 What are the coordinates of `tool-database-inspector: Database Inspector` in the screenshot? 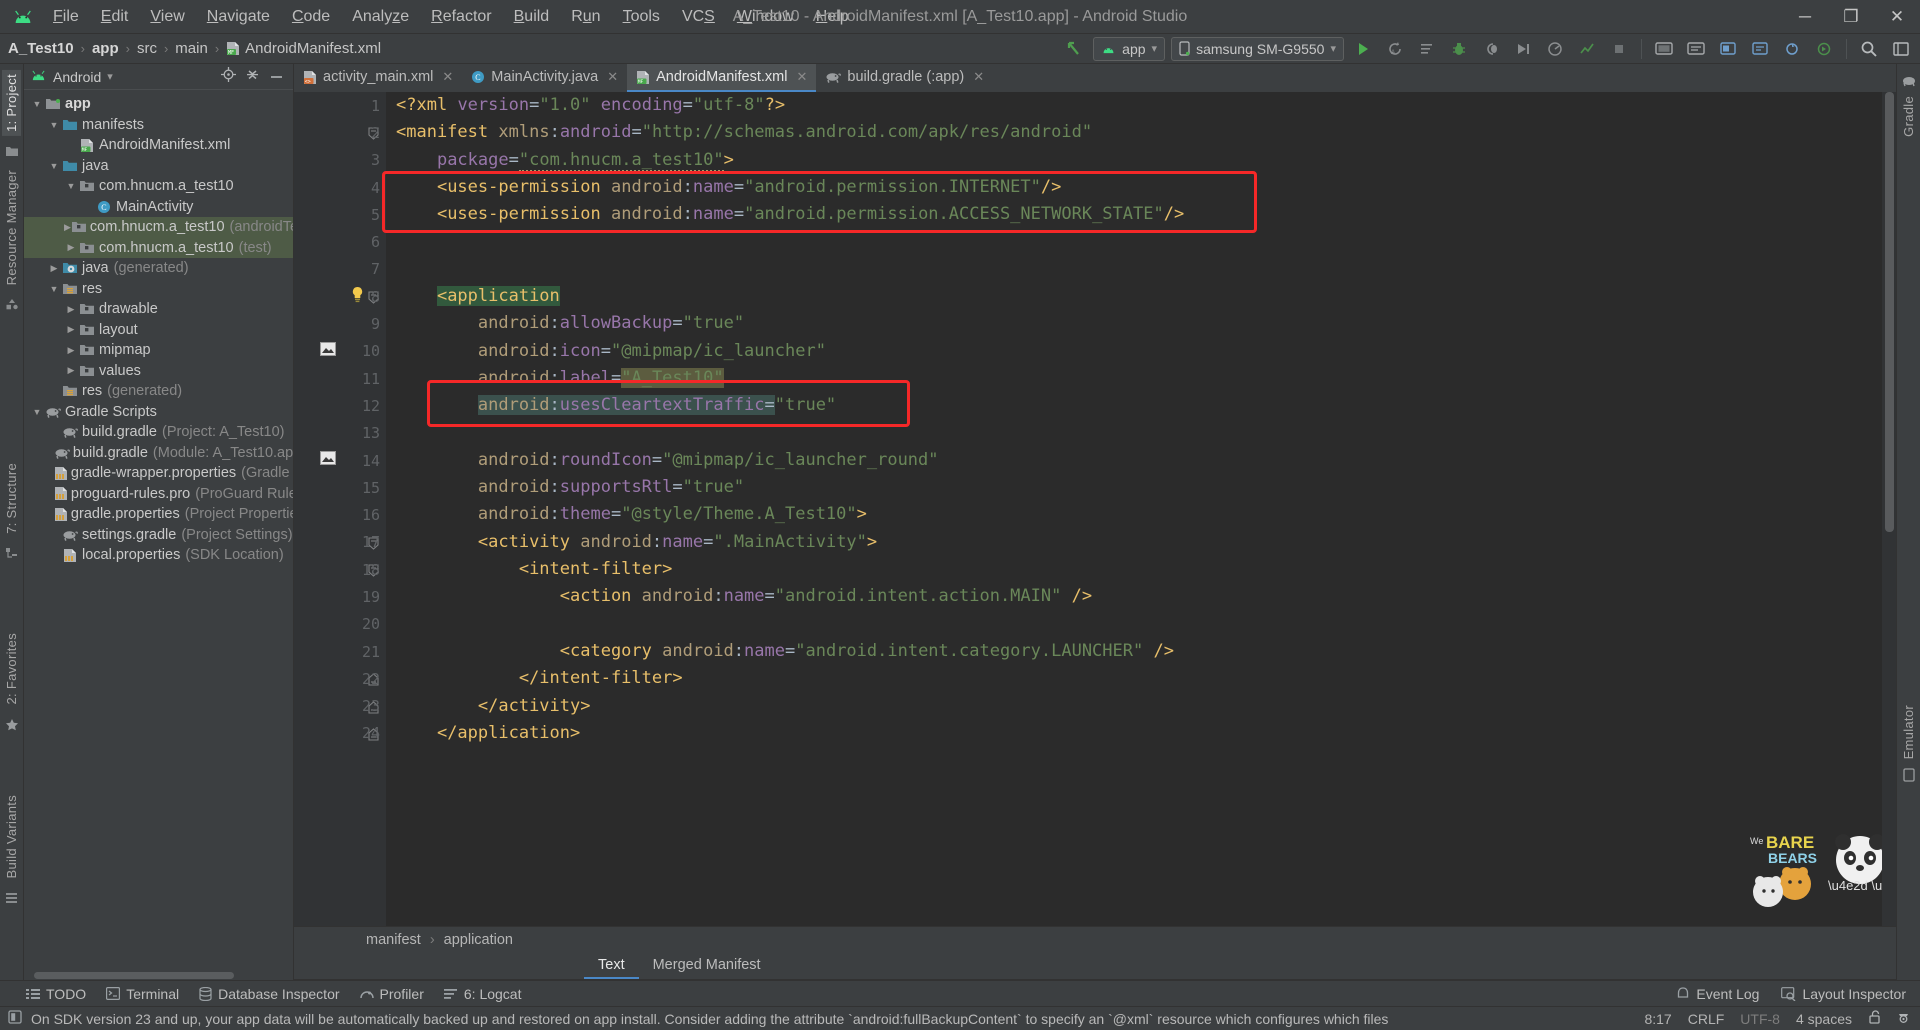 It's located at (269, 994).